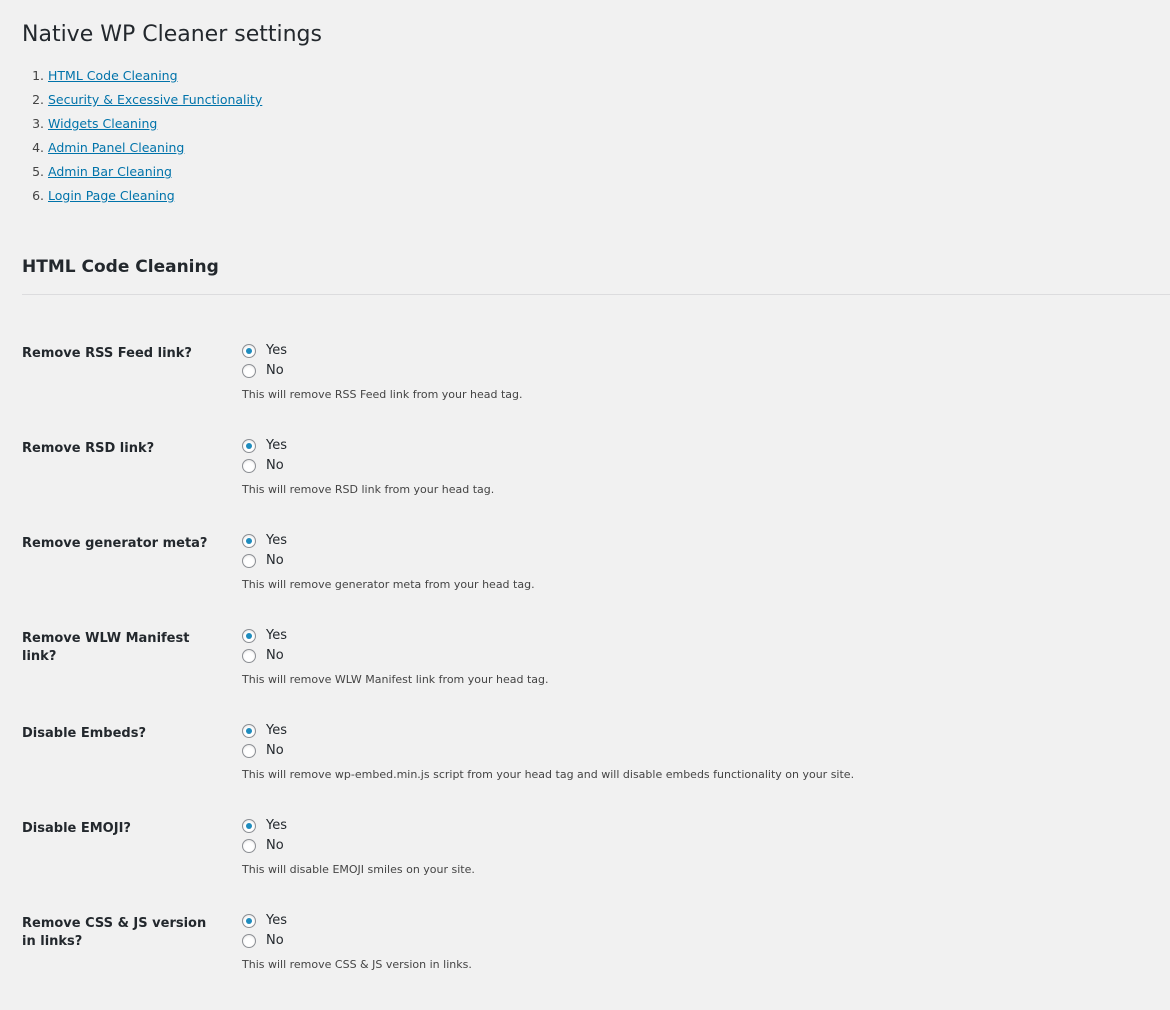 The height and width of the screenshot is (1010, 1170). I want to click on setting-label: Disable EMOJI?, so click(76, 828).